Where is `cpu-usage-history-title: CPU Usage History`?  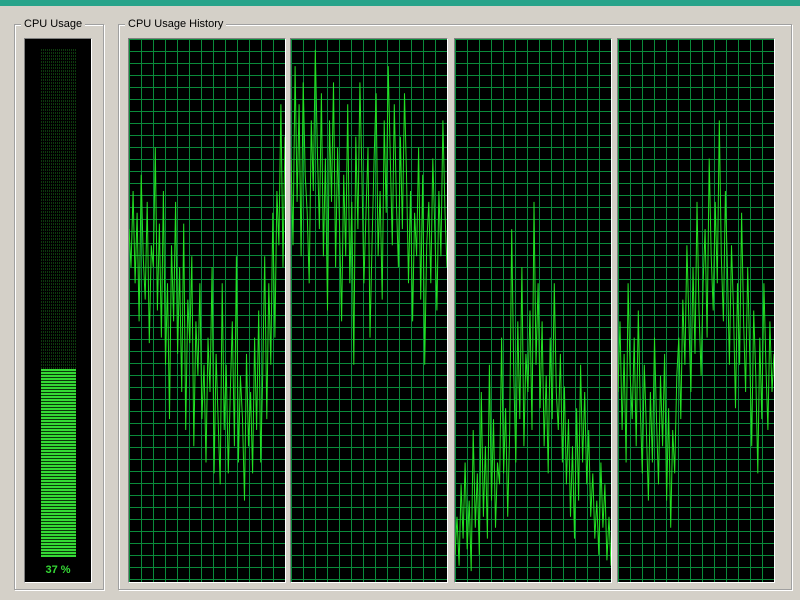 cpu-usage-history-title: CPU Usage History is located at coordinates (176, 24).